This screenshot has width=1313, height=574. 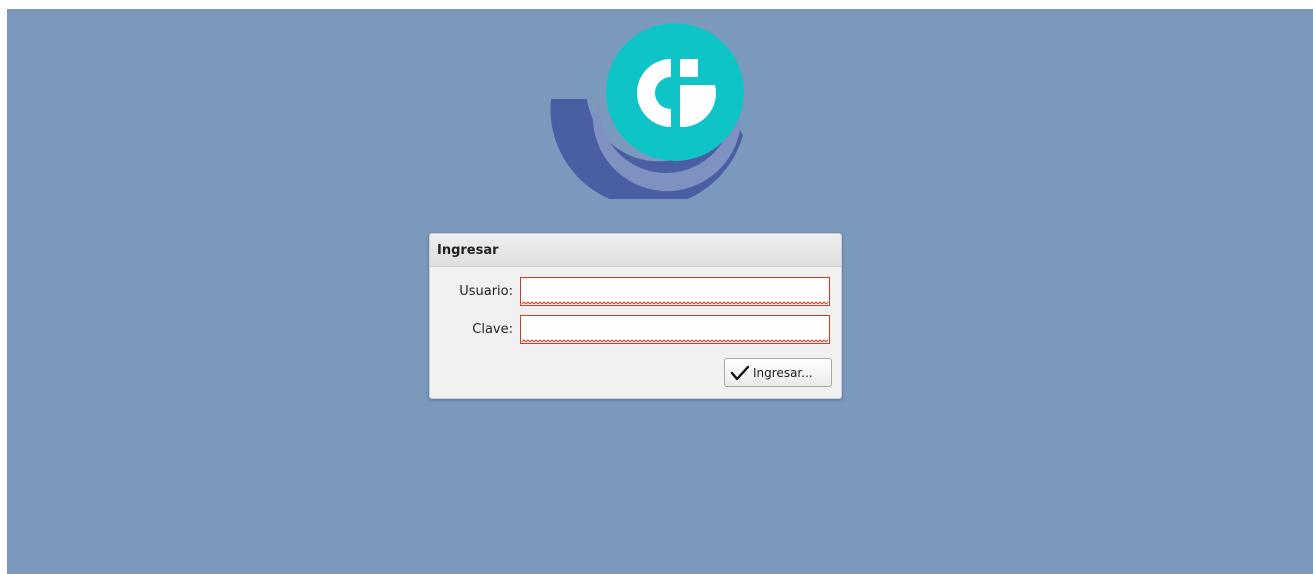 What do you see at coordinates (675, 291) in the screenshot?
I see `usuario-input` at bounding box center [675, 291].